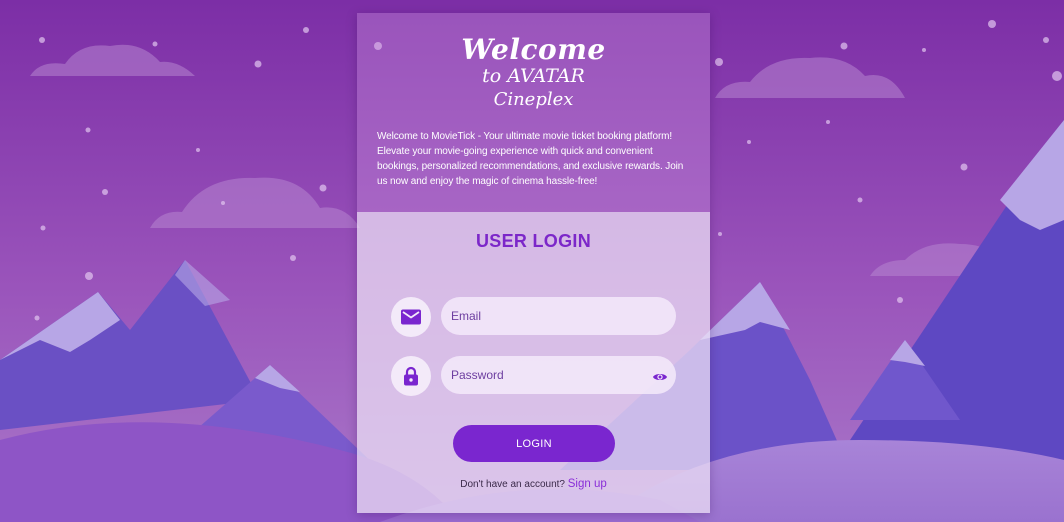 Image resolution: width=1064 pixels, height=522 pixels. I want to click on signup-link: Sign up, so click(587, 484).